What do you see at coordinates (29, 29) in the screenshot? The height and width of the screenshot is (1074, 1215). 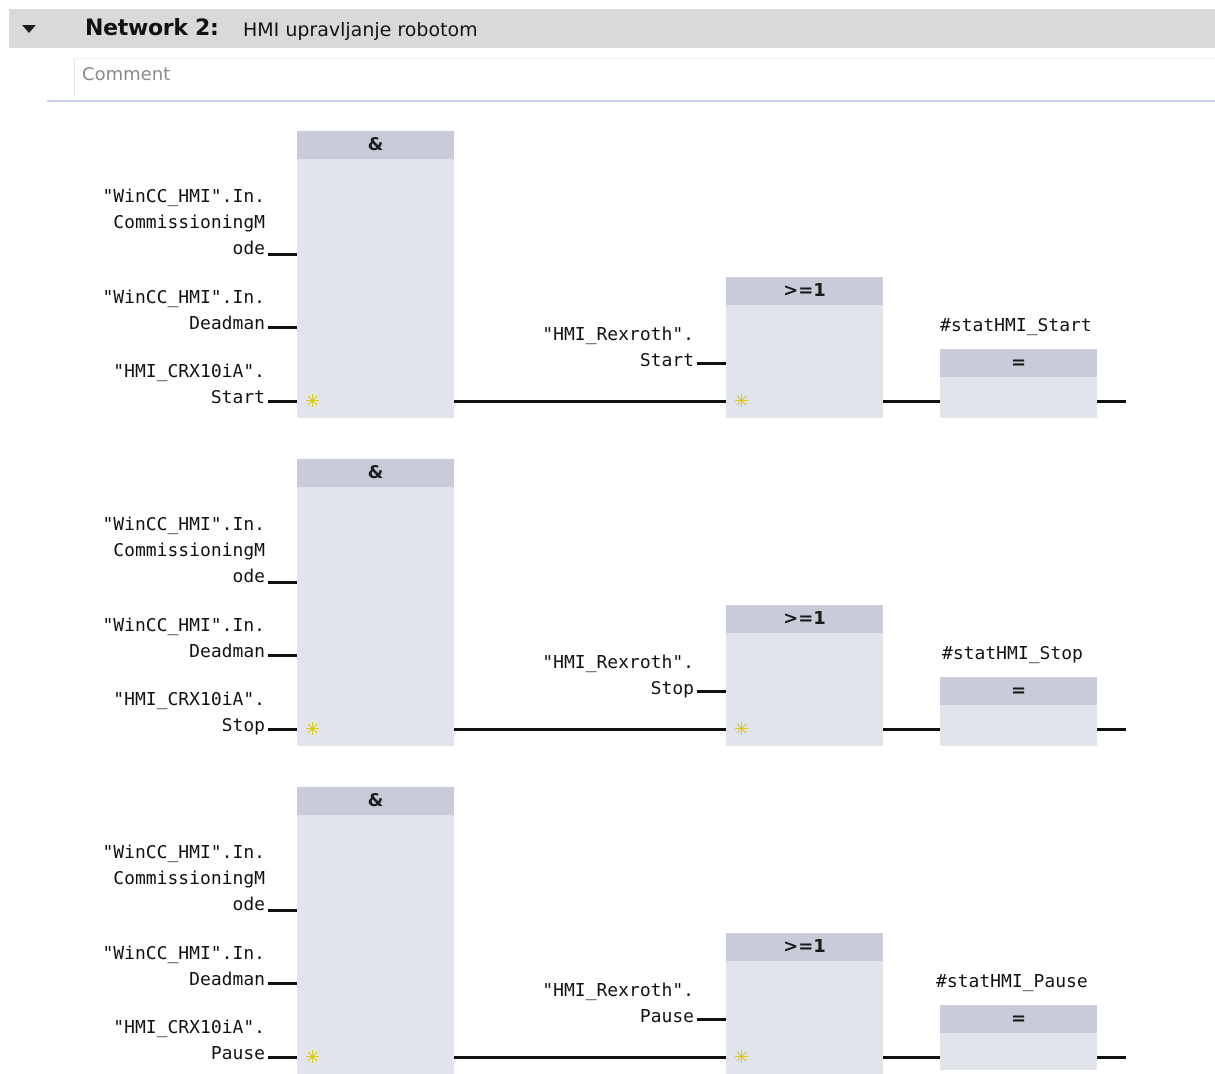 I see `chevron-down-icon` at bounding box center [29, 29].